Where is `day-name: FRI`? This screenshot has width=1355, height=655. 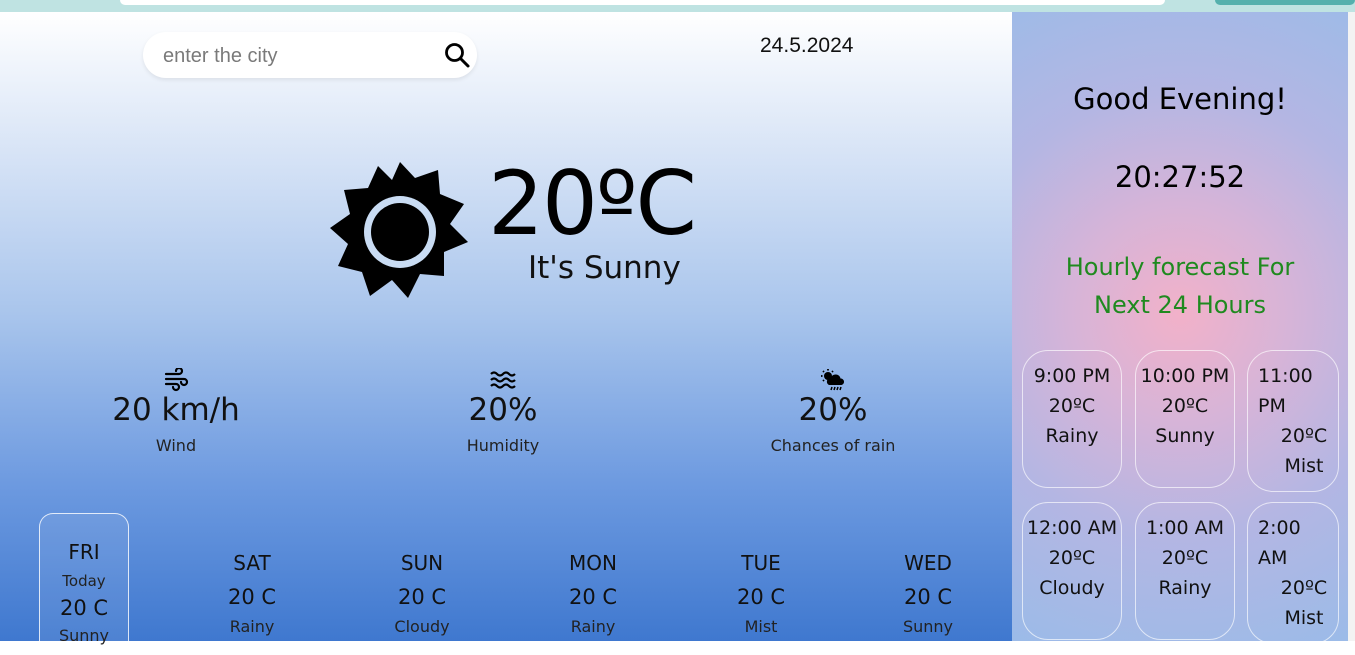 day-name: FRI is located at coordinates (84, 552).